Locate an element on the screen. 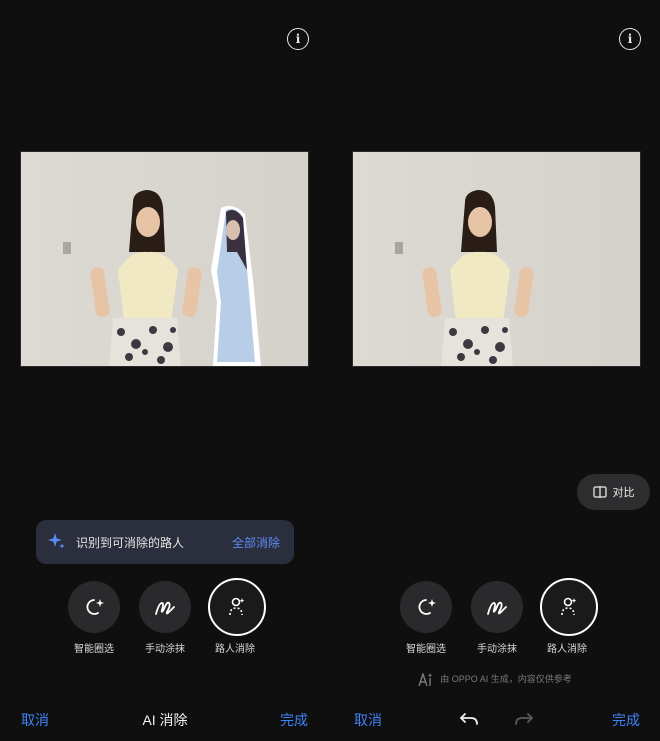 This screenshot has height=741, width=660. remove-all-button: 全部消除 is located at coordinates (256, 542).